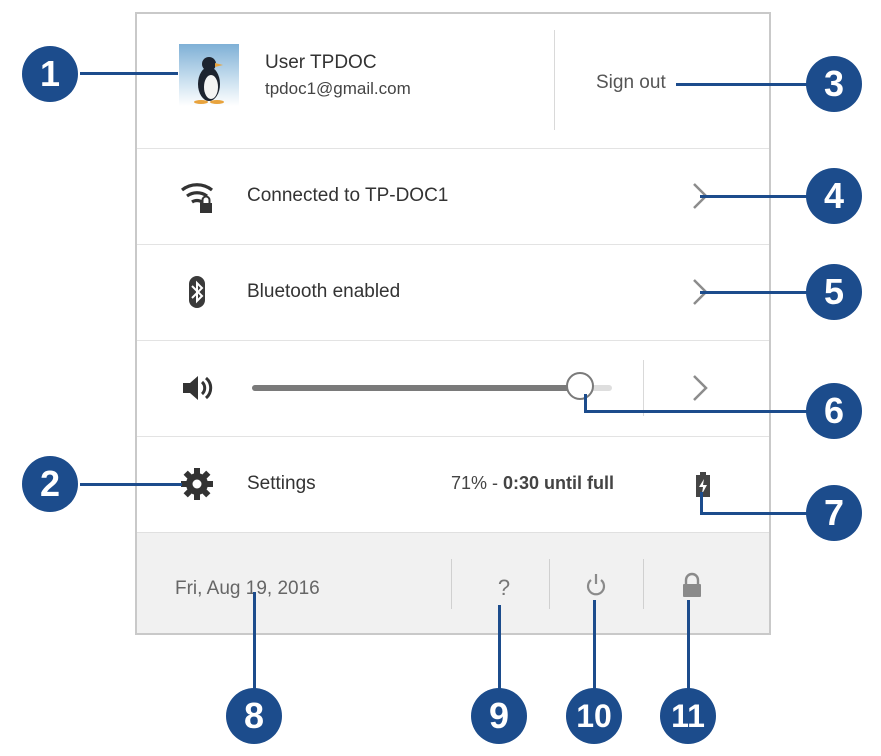  What do you see at coordinates (321, 62) in the screenshot?
I see `user-name: User TPDOC` at bounding box center [321, 62].